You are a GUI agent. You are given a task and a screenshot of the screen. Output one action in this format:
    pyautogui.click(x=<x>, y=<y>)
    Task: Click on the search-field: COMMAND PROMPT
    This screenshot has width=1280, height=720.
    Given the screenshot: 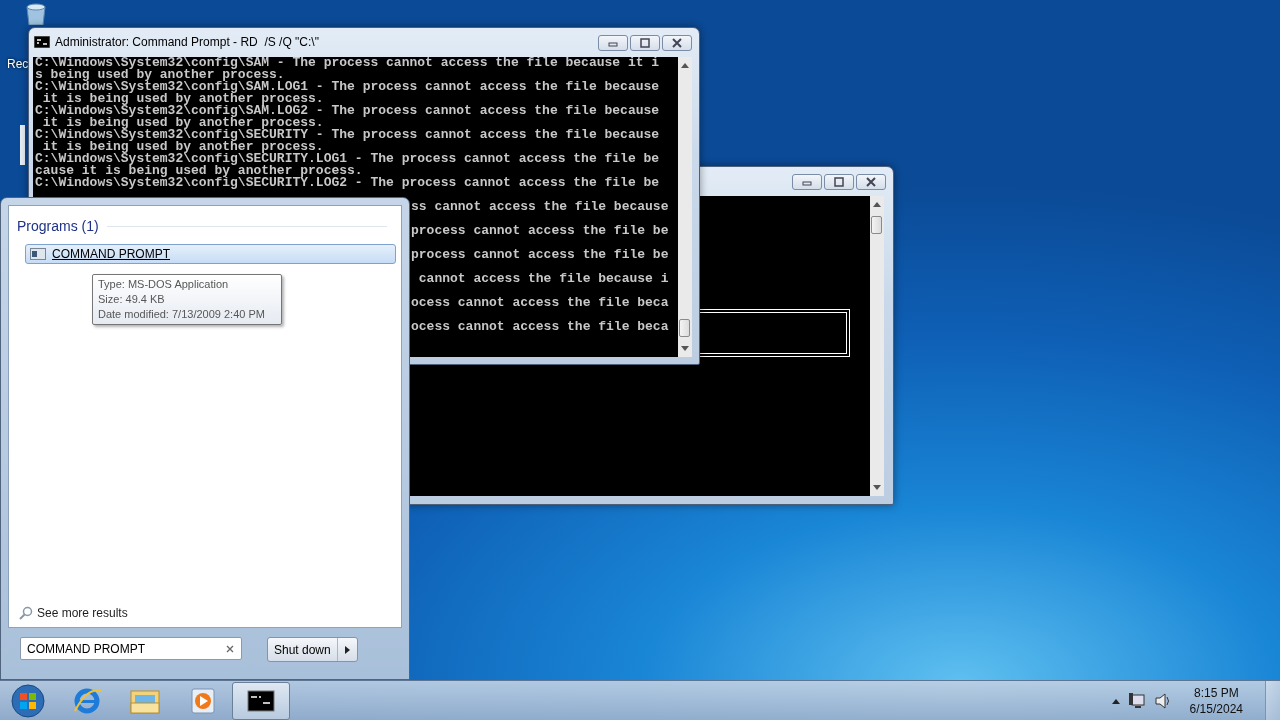 What is the action you would take?
    pyautogui.click(x=131, y=648)
    